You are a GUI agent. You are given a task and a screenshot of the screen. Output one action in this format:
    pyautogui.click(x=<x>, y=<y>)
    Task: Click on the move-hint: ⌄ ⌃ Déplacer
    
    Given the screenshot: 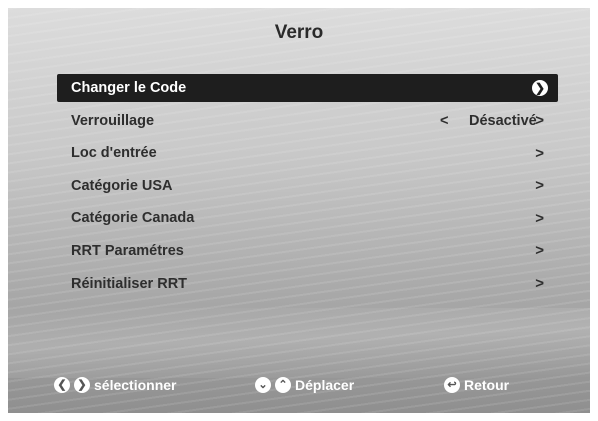 What is the action you would take?
    pyautogui.click(x=304, y=385)
    